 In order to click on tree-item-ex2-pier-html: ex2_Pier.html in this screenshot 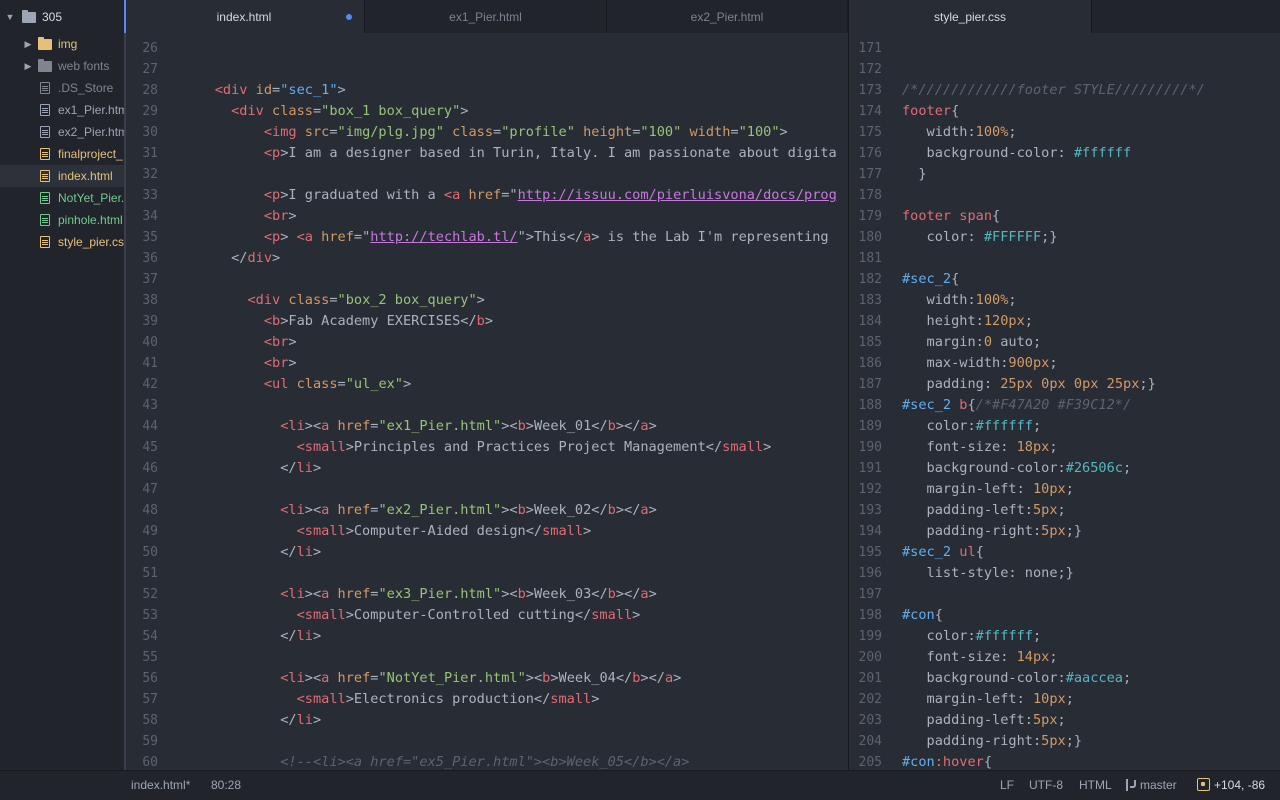, I will do `click(62, 132)`.